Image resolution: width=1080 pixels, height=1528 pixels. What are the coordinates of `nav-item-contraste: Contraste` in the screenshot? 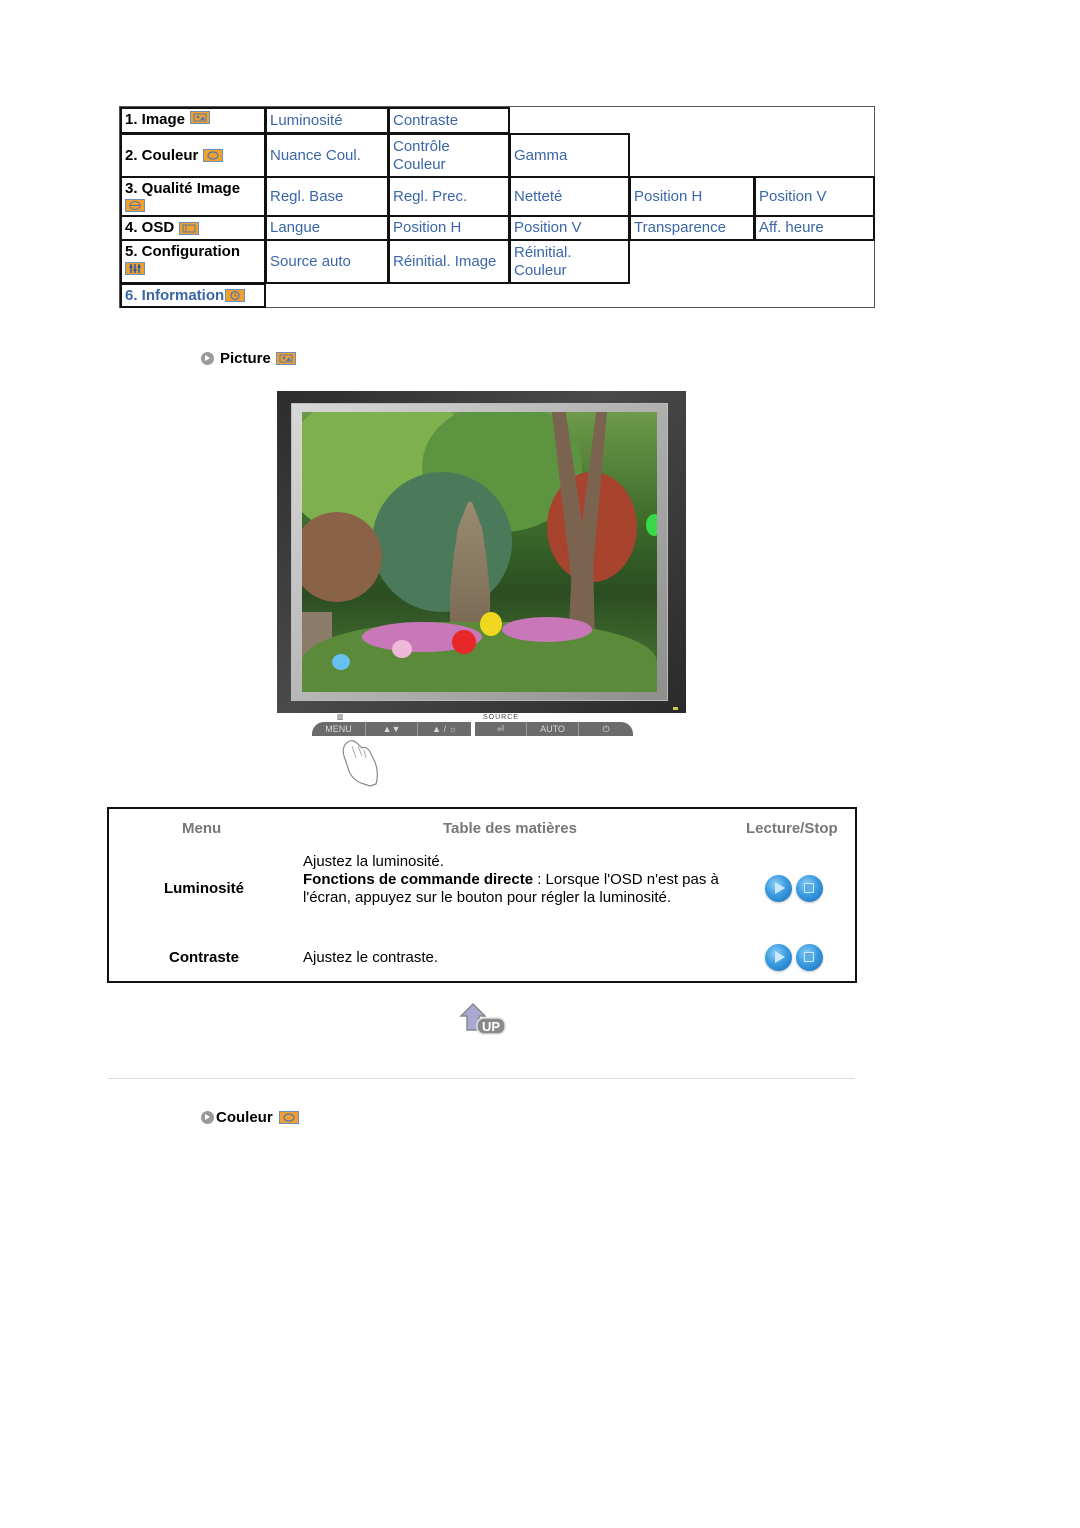 It's located at (449, 120).